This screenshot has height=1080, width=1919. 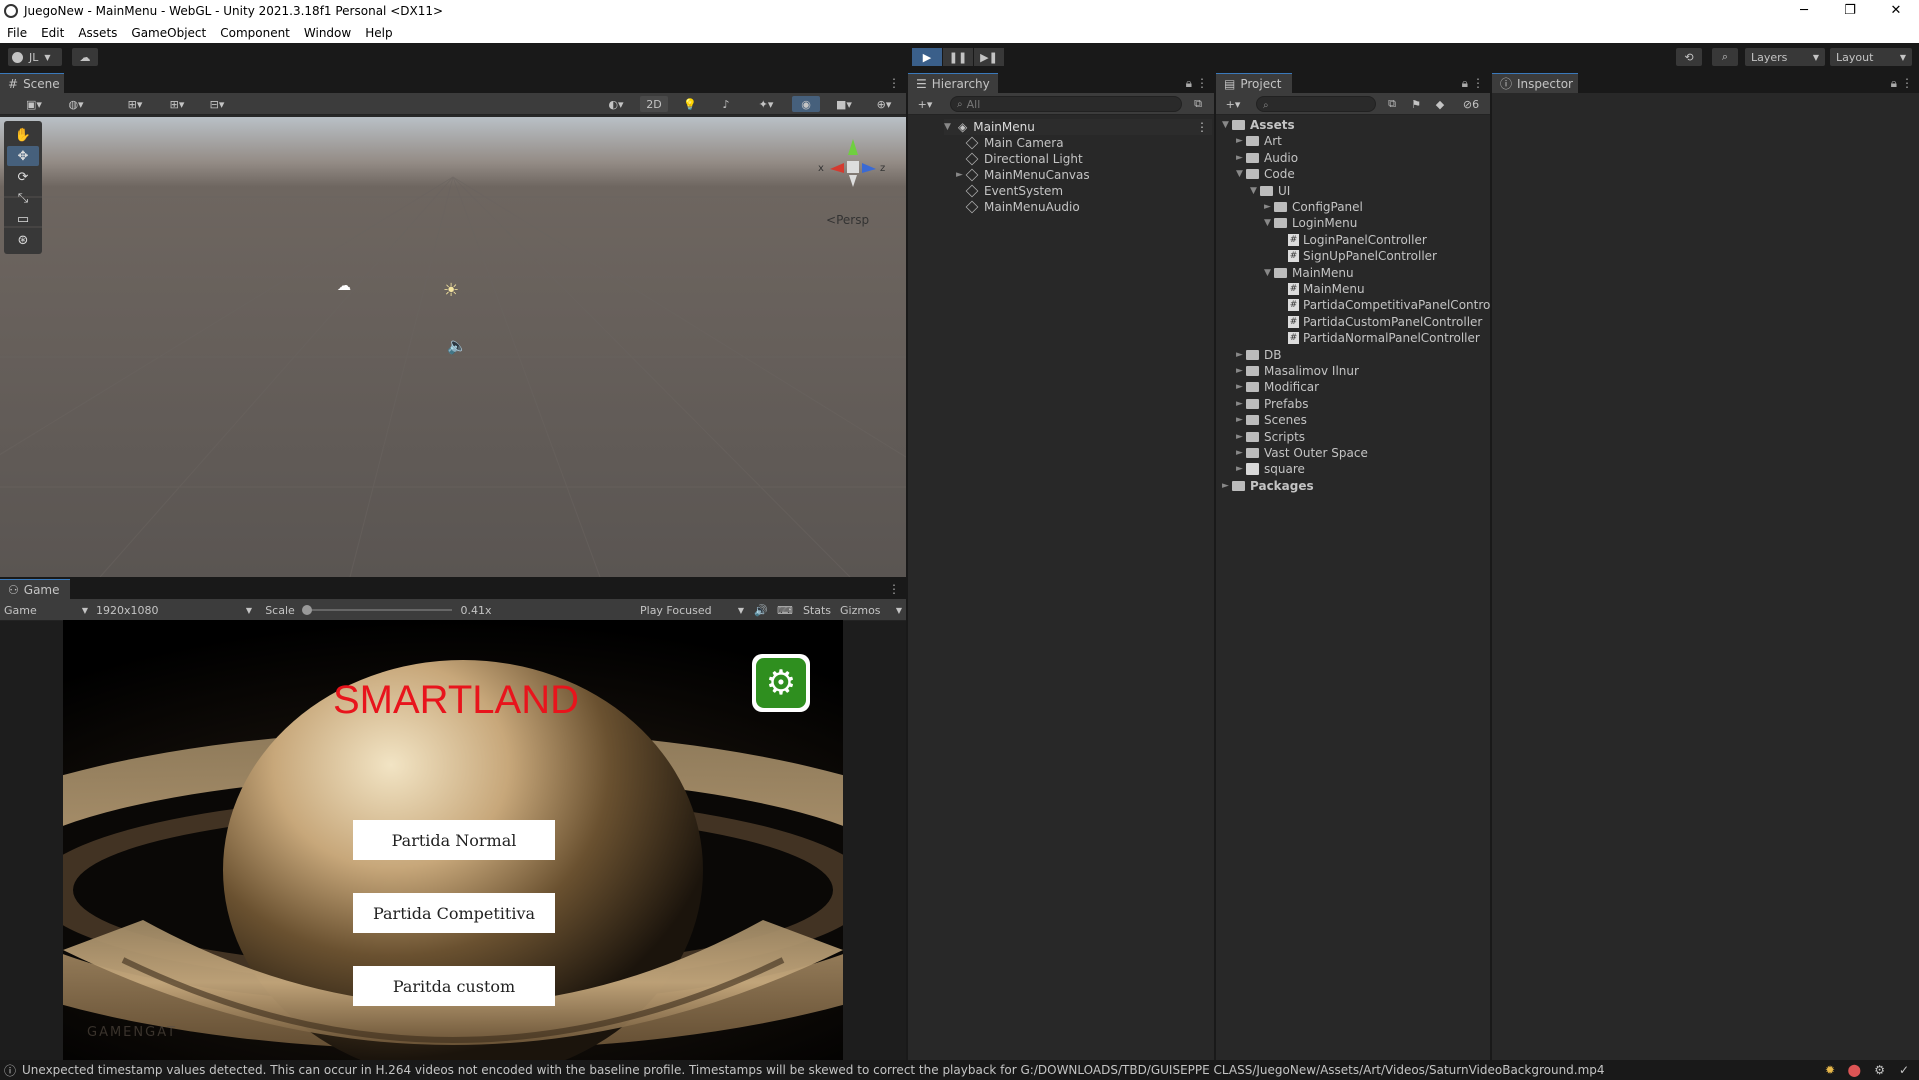 I want to click on menu-edit: Edit, so click(x=52, y=33).